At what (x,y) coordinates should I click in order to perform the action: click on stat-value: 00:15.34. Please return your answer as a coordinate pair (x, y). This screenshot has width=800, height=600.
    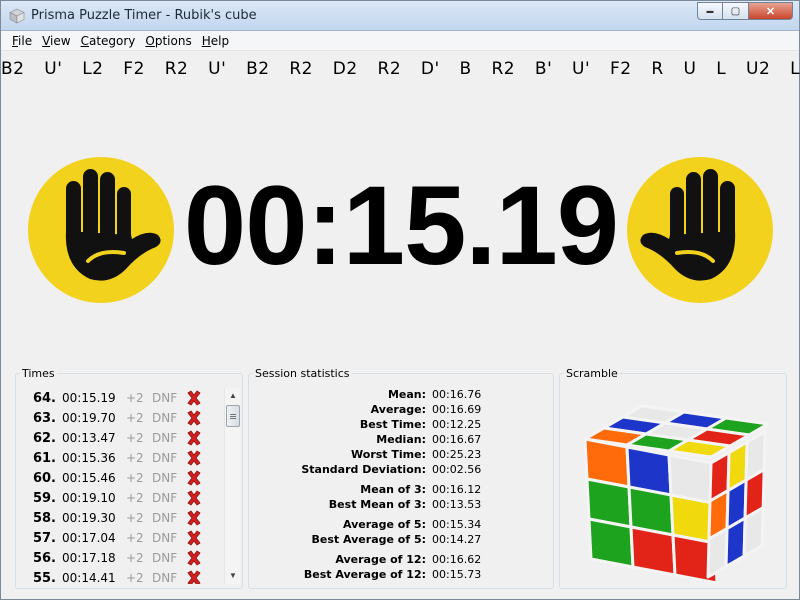
    Looking at the image, I should click on (457, 524).